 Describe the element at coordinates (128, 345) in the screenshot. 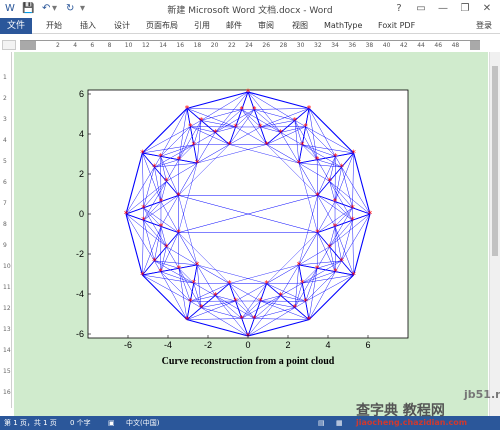

I see `x-tick-label: -6` at that location.